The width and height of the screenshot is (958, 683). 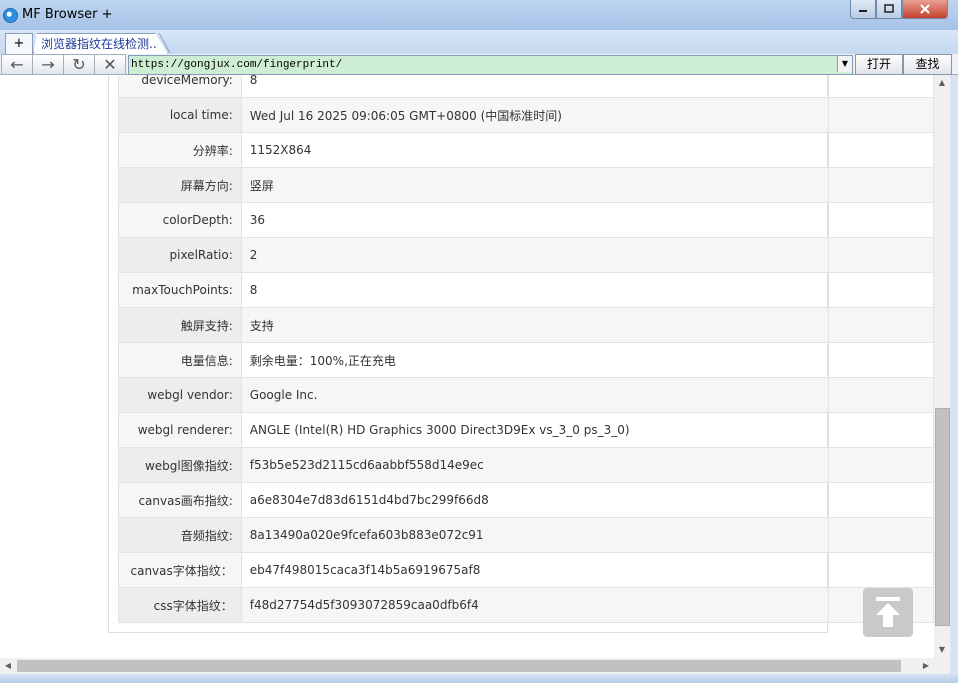 I want to click on url-input, so click(x=480, y=65).